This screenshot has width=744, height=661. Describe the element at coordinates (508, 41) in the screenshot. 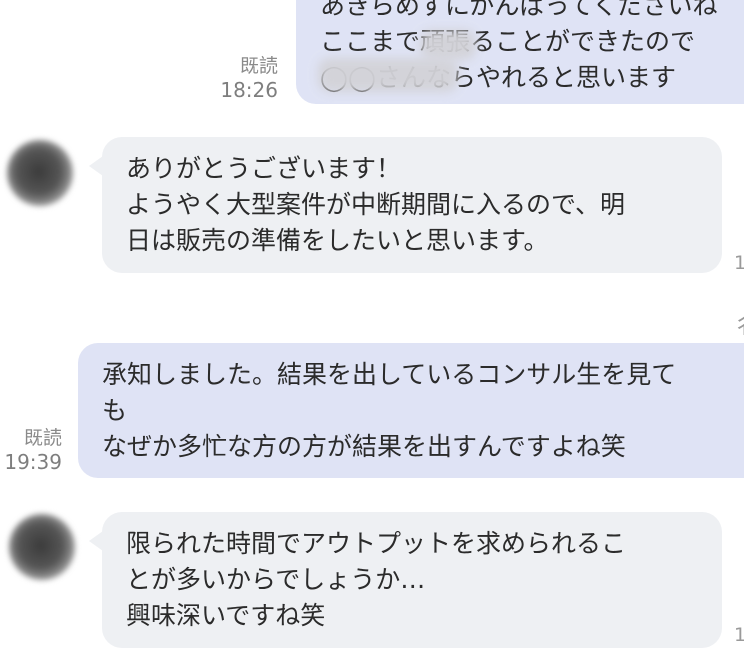

I see `message-line: ここまで頑張ることができたので` at that location.